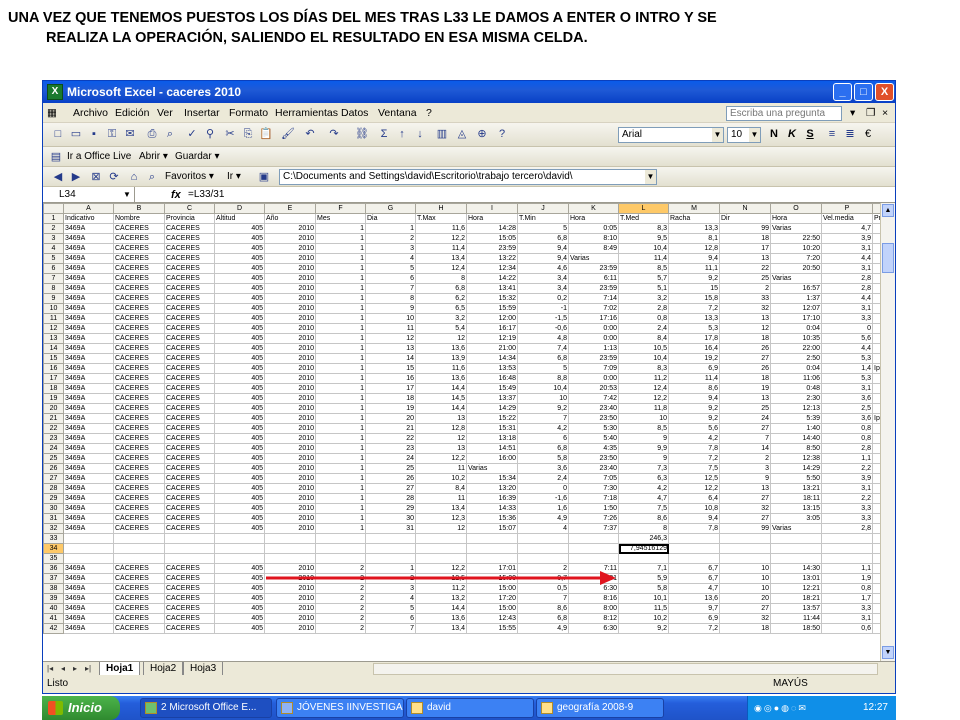 The height and width of the screenshot is (720, 960). What do you see at coordinates (50, 668) in the screenshot?
I see `first-sheet-icon: |◂` at bounding box center [50, 668].